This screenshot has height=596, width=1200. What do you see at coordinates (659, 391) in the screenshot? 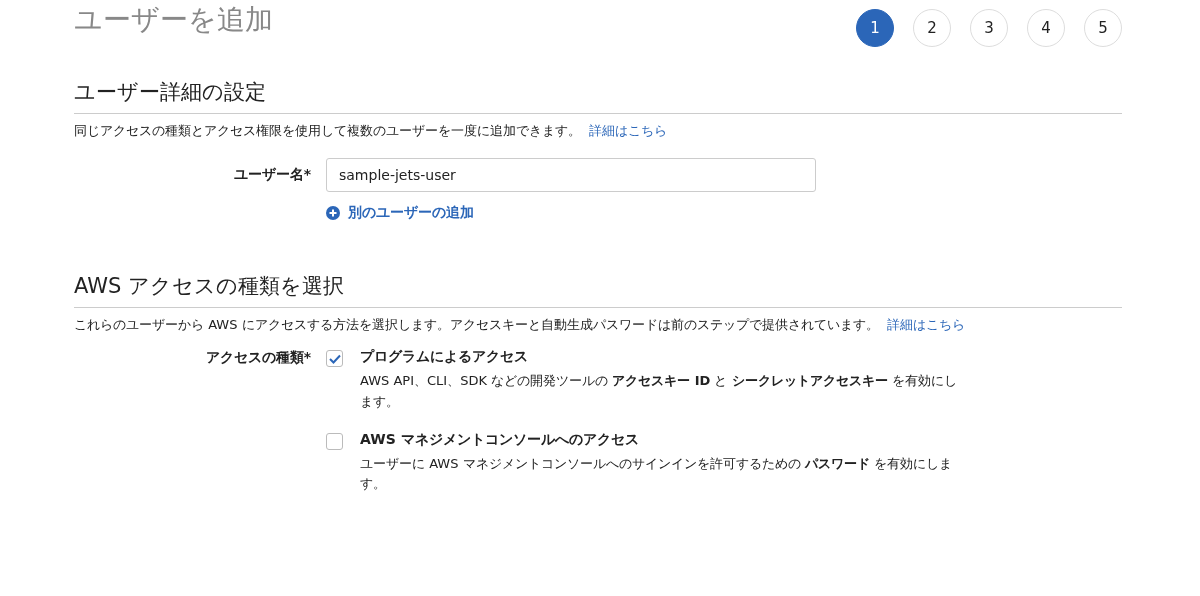
I see `option-description: AWS API、CLI、SDK などの開発ツールの アクセスキー ID と シークレットアクセスキー を有効にします。` at bounding box center [659, 391].